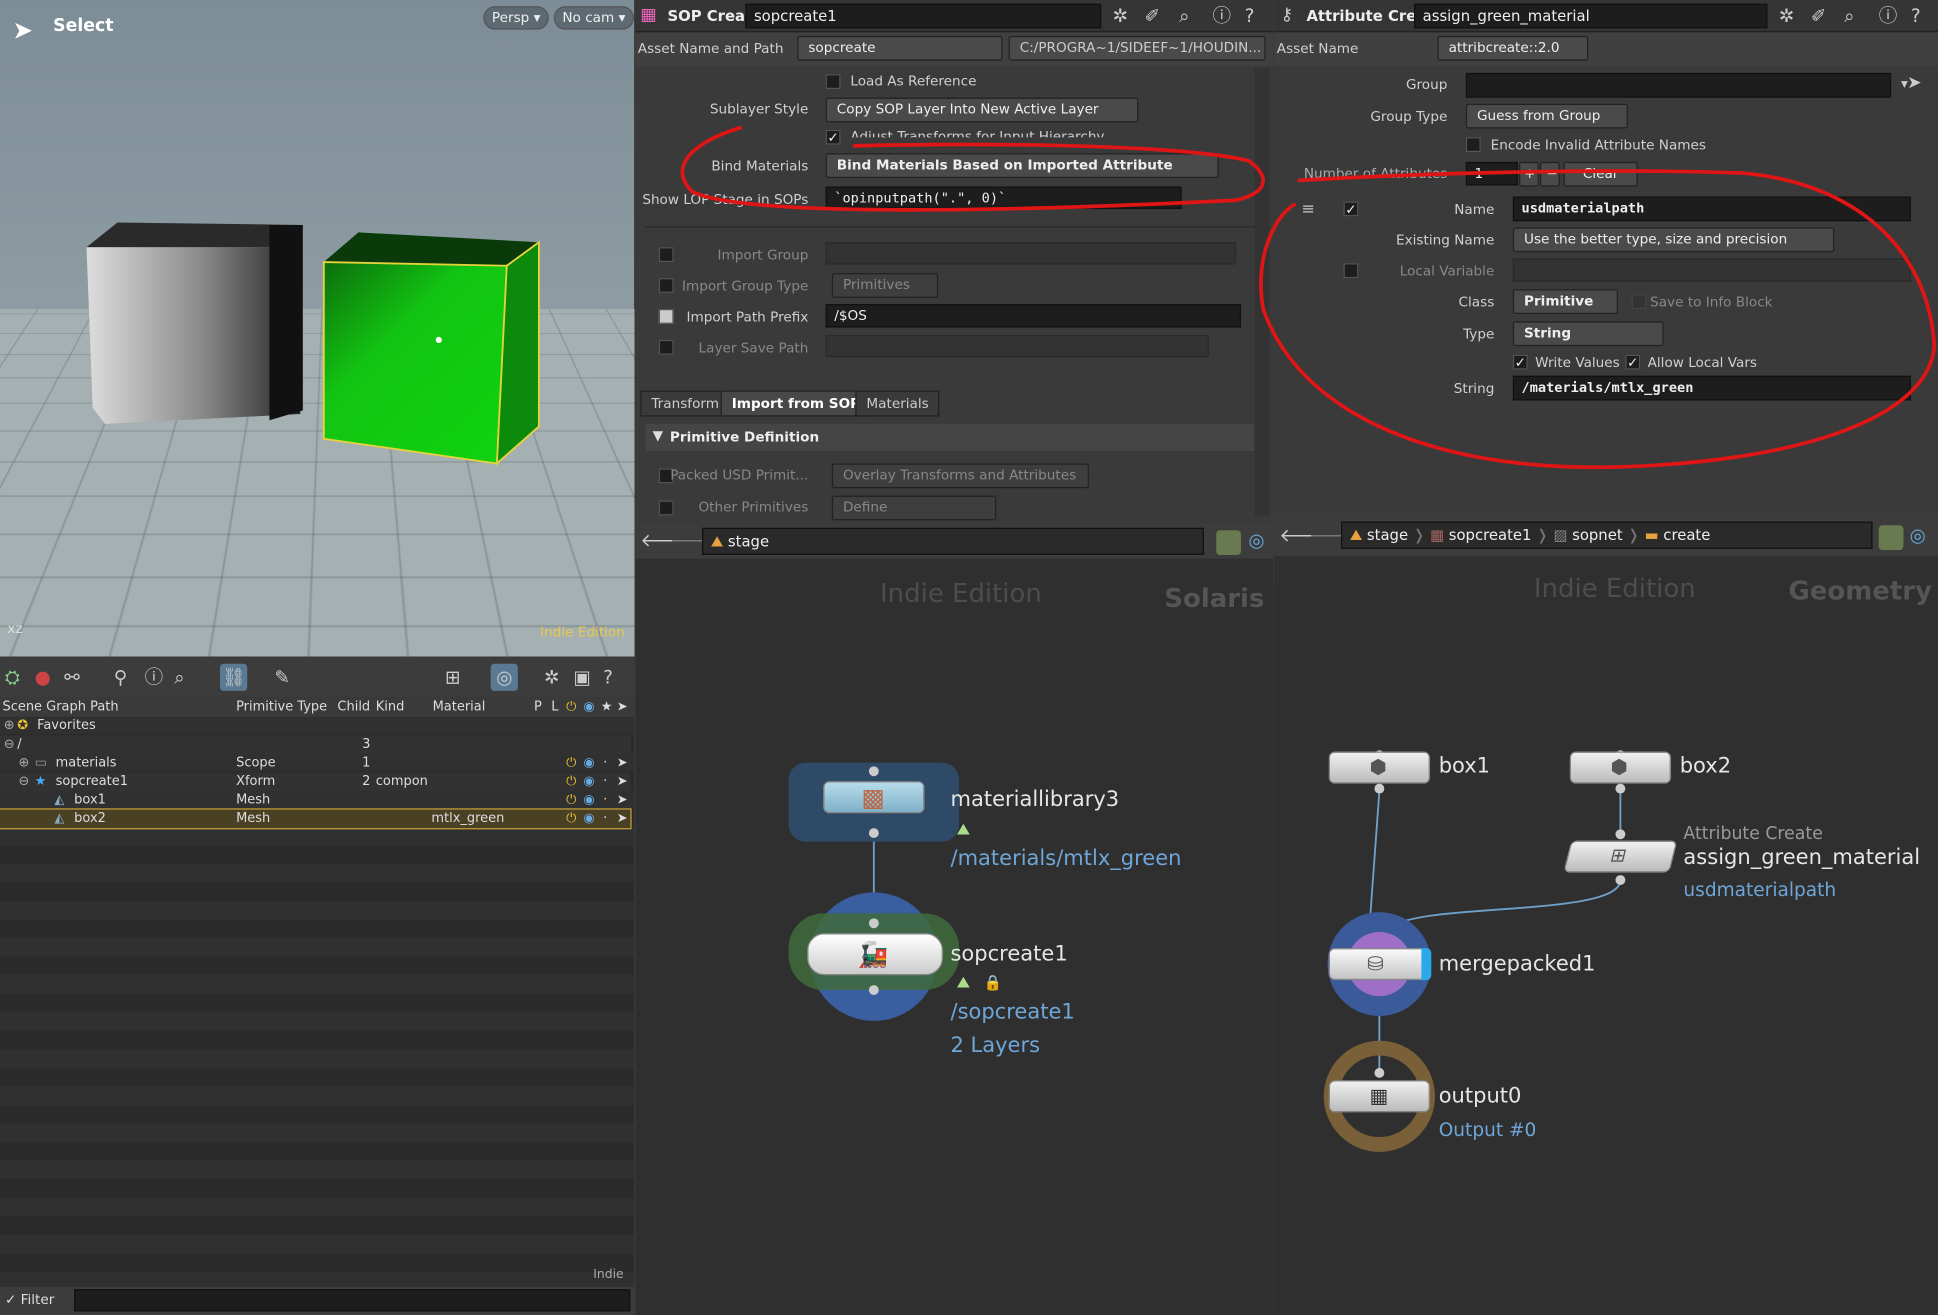 The image size is (1938, 1315). Describe the element at coordinates (875, 954) in the screenshot. I see `sopcreate1-node: 🚂` at that location.